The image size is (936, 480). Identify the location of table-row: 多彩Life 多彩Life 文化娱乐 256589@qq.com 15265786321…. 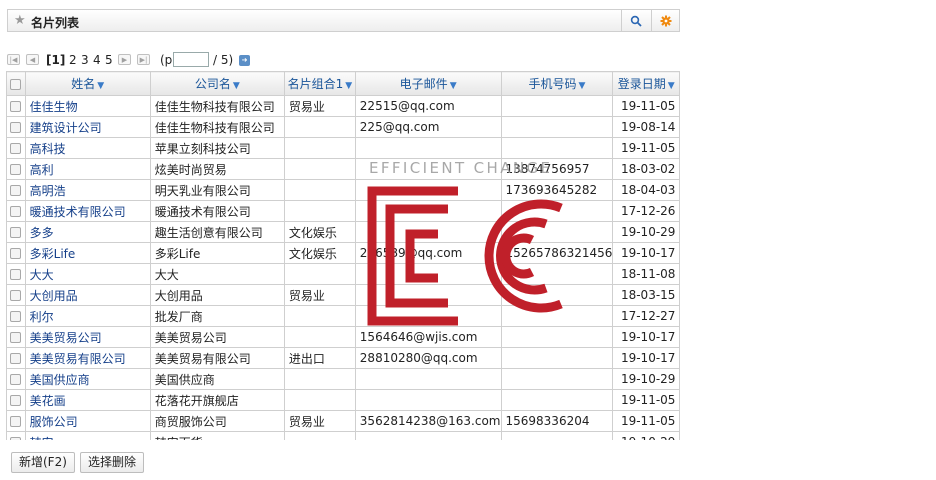
(343, 253).